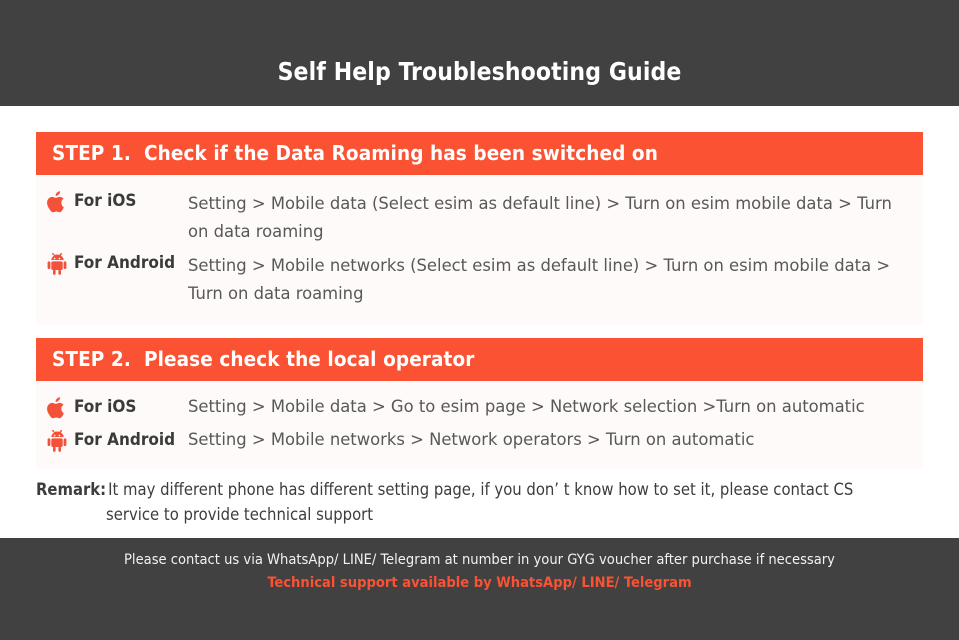 The height and width of the screenshot is (640, 959). Describe the element at coordinates (479, 331) in the screenshot. I see `panel-divider` at that location.